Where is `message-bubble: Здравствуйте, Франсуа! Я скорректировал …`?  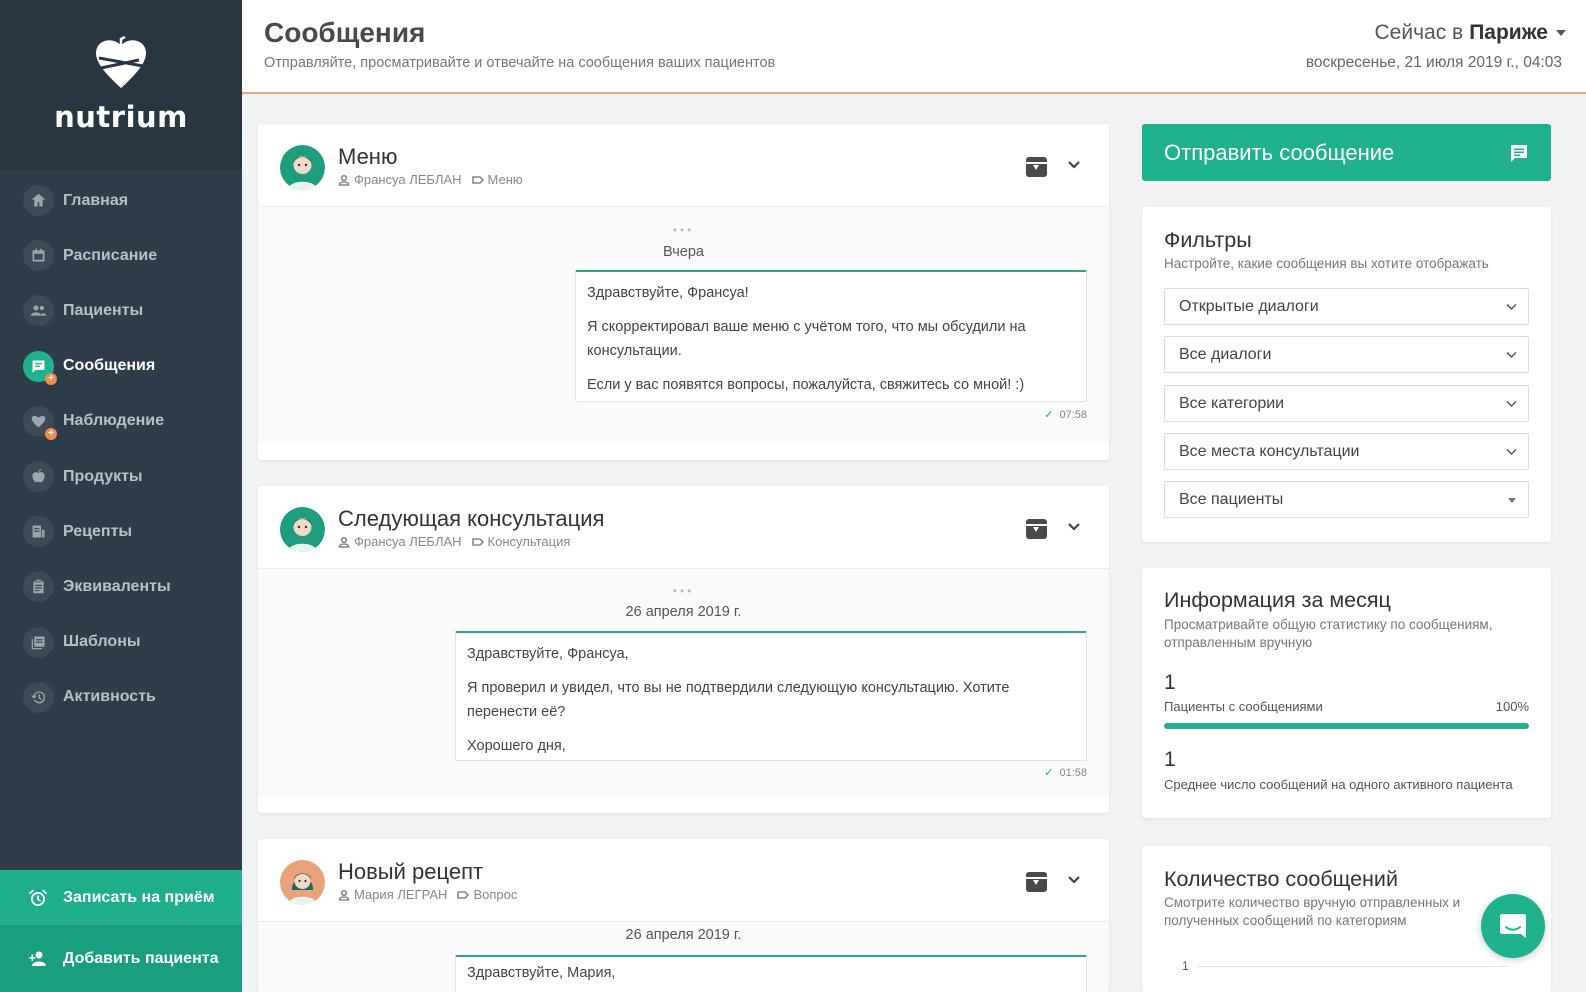 message-bubble: Здравствуйте, Франсуа! Я скорректировал … is located at coordinates (831, 336).